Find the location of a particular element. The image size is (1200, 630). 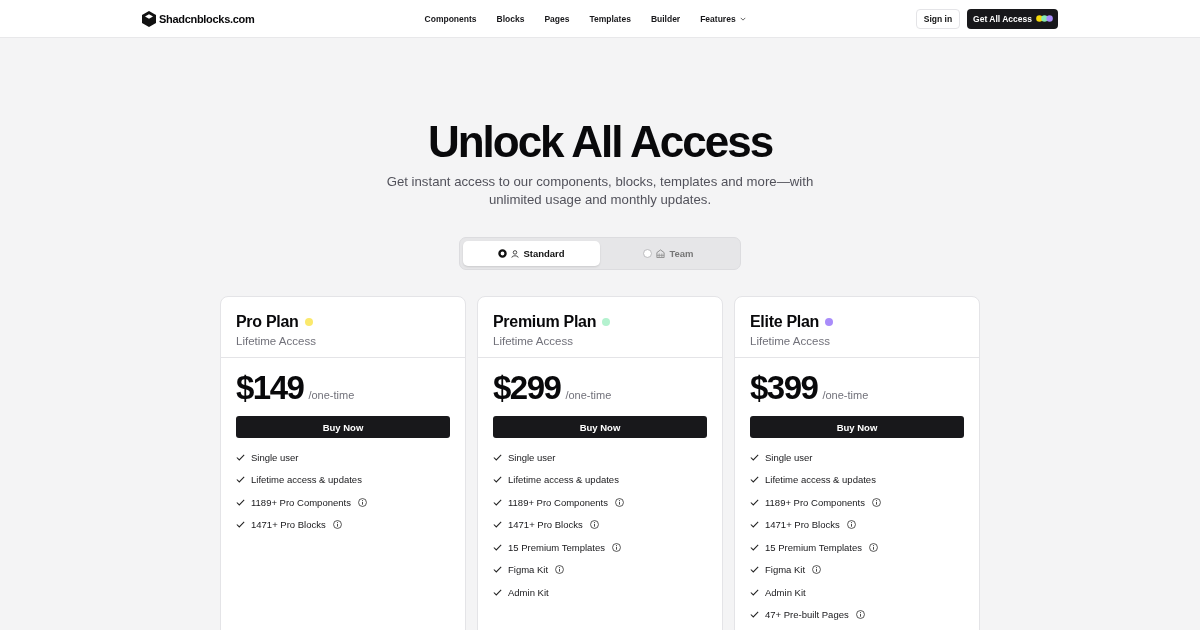

nav-dropdown: Features is located at coordinates (723, 18).